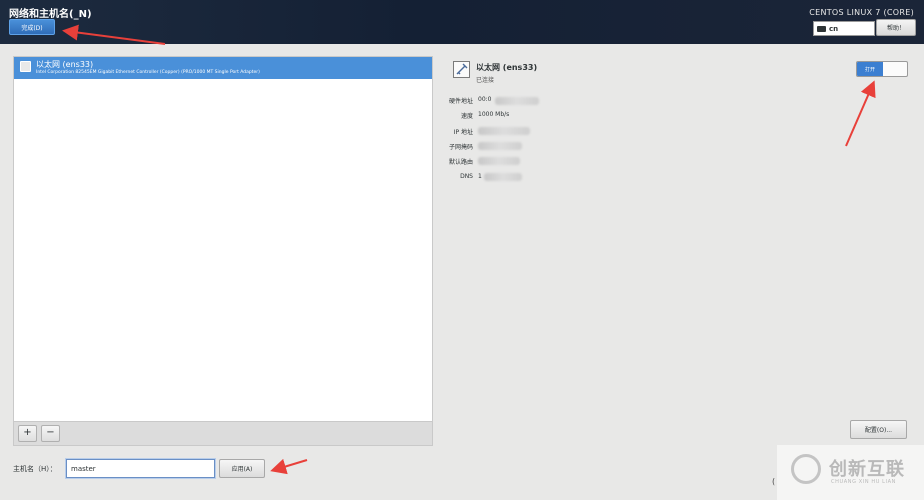 The image size is (924, 500). Describe the element at coordinates (289, 466) in the screenshot. I see `arrow-to-apply-button` at that location.